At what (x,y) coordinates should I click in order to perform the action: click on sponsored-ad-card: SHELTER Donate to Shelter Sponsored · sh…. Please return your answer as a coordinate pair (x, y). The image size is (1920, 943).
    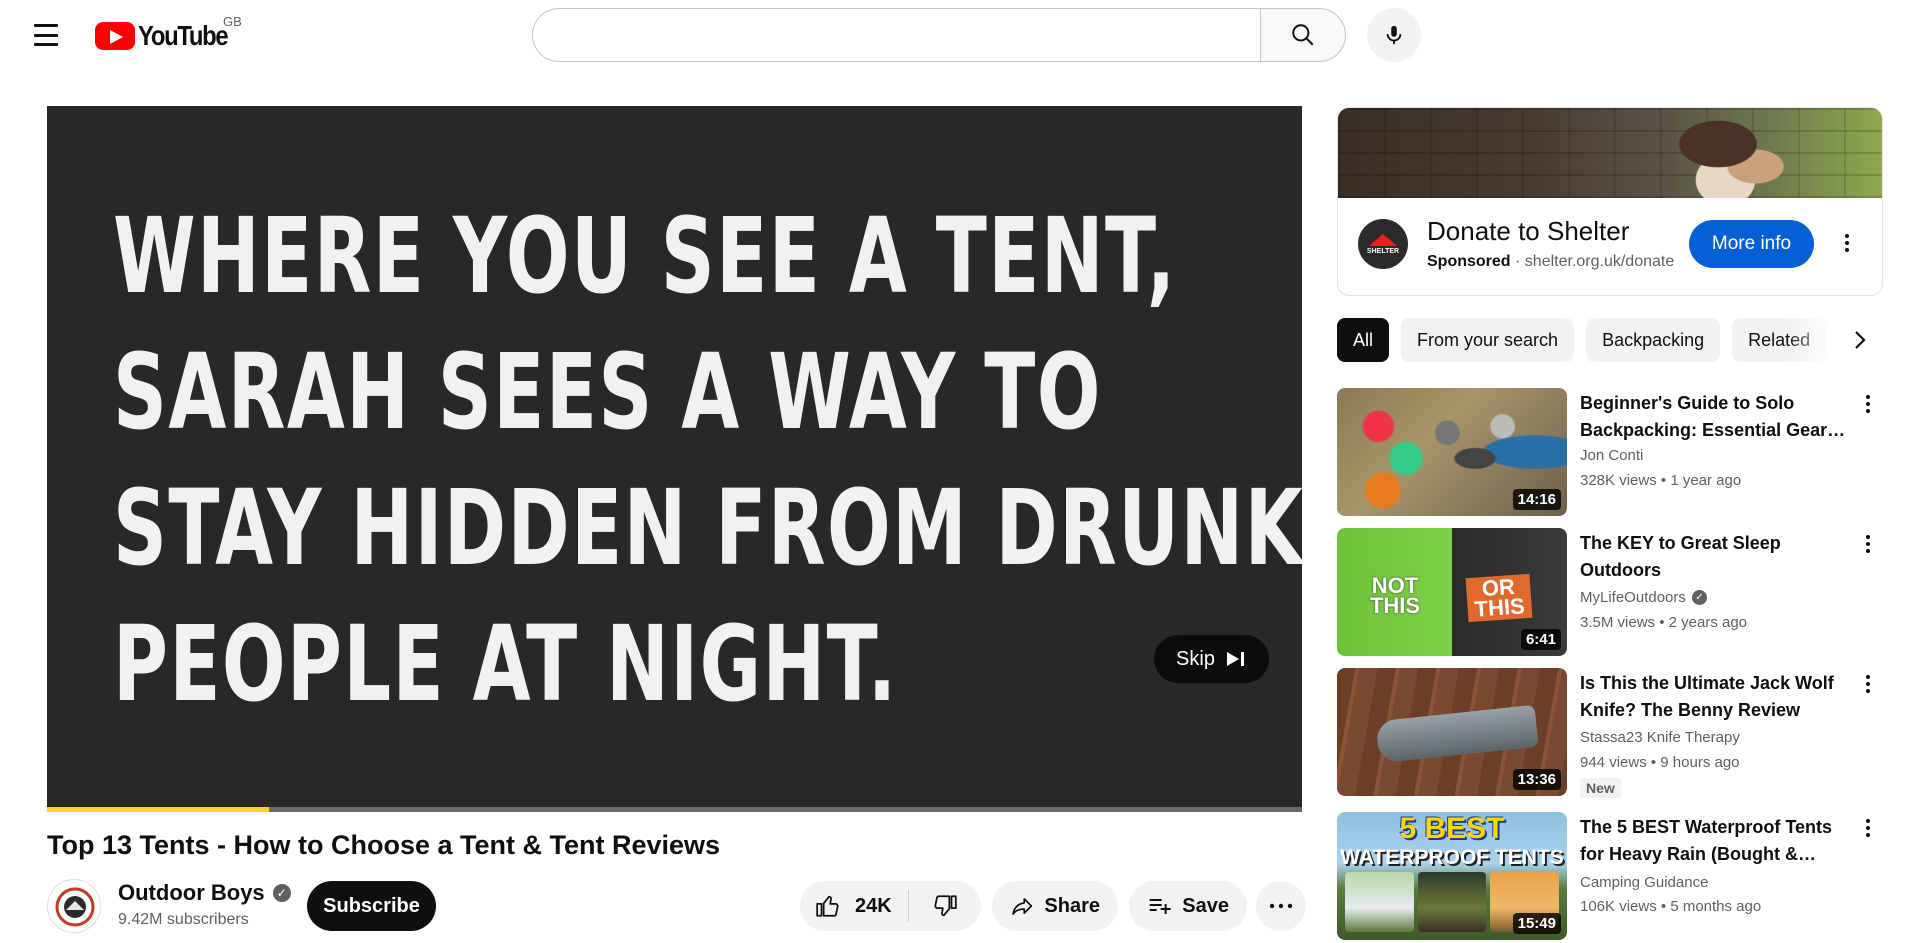
    Looking at the image, I should click on (1610, 201).